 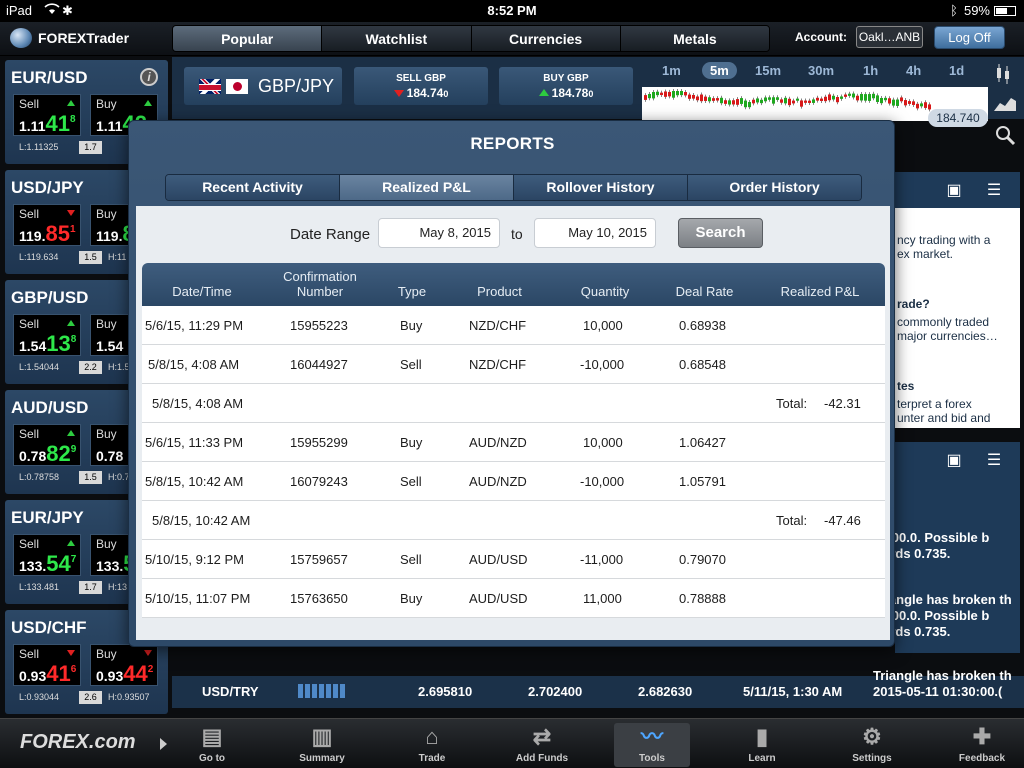 I want to click on zoom-icon, so click(x=1005, y=138).